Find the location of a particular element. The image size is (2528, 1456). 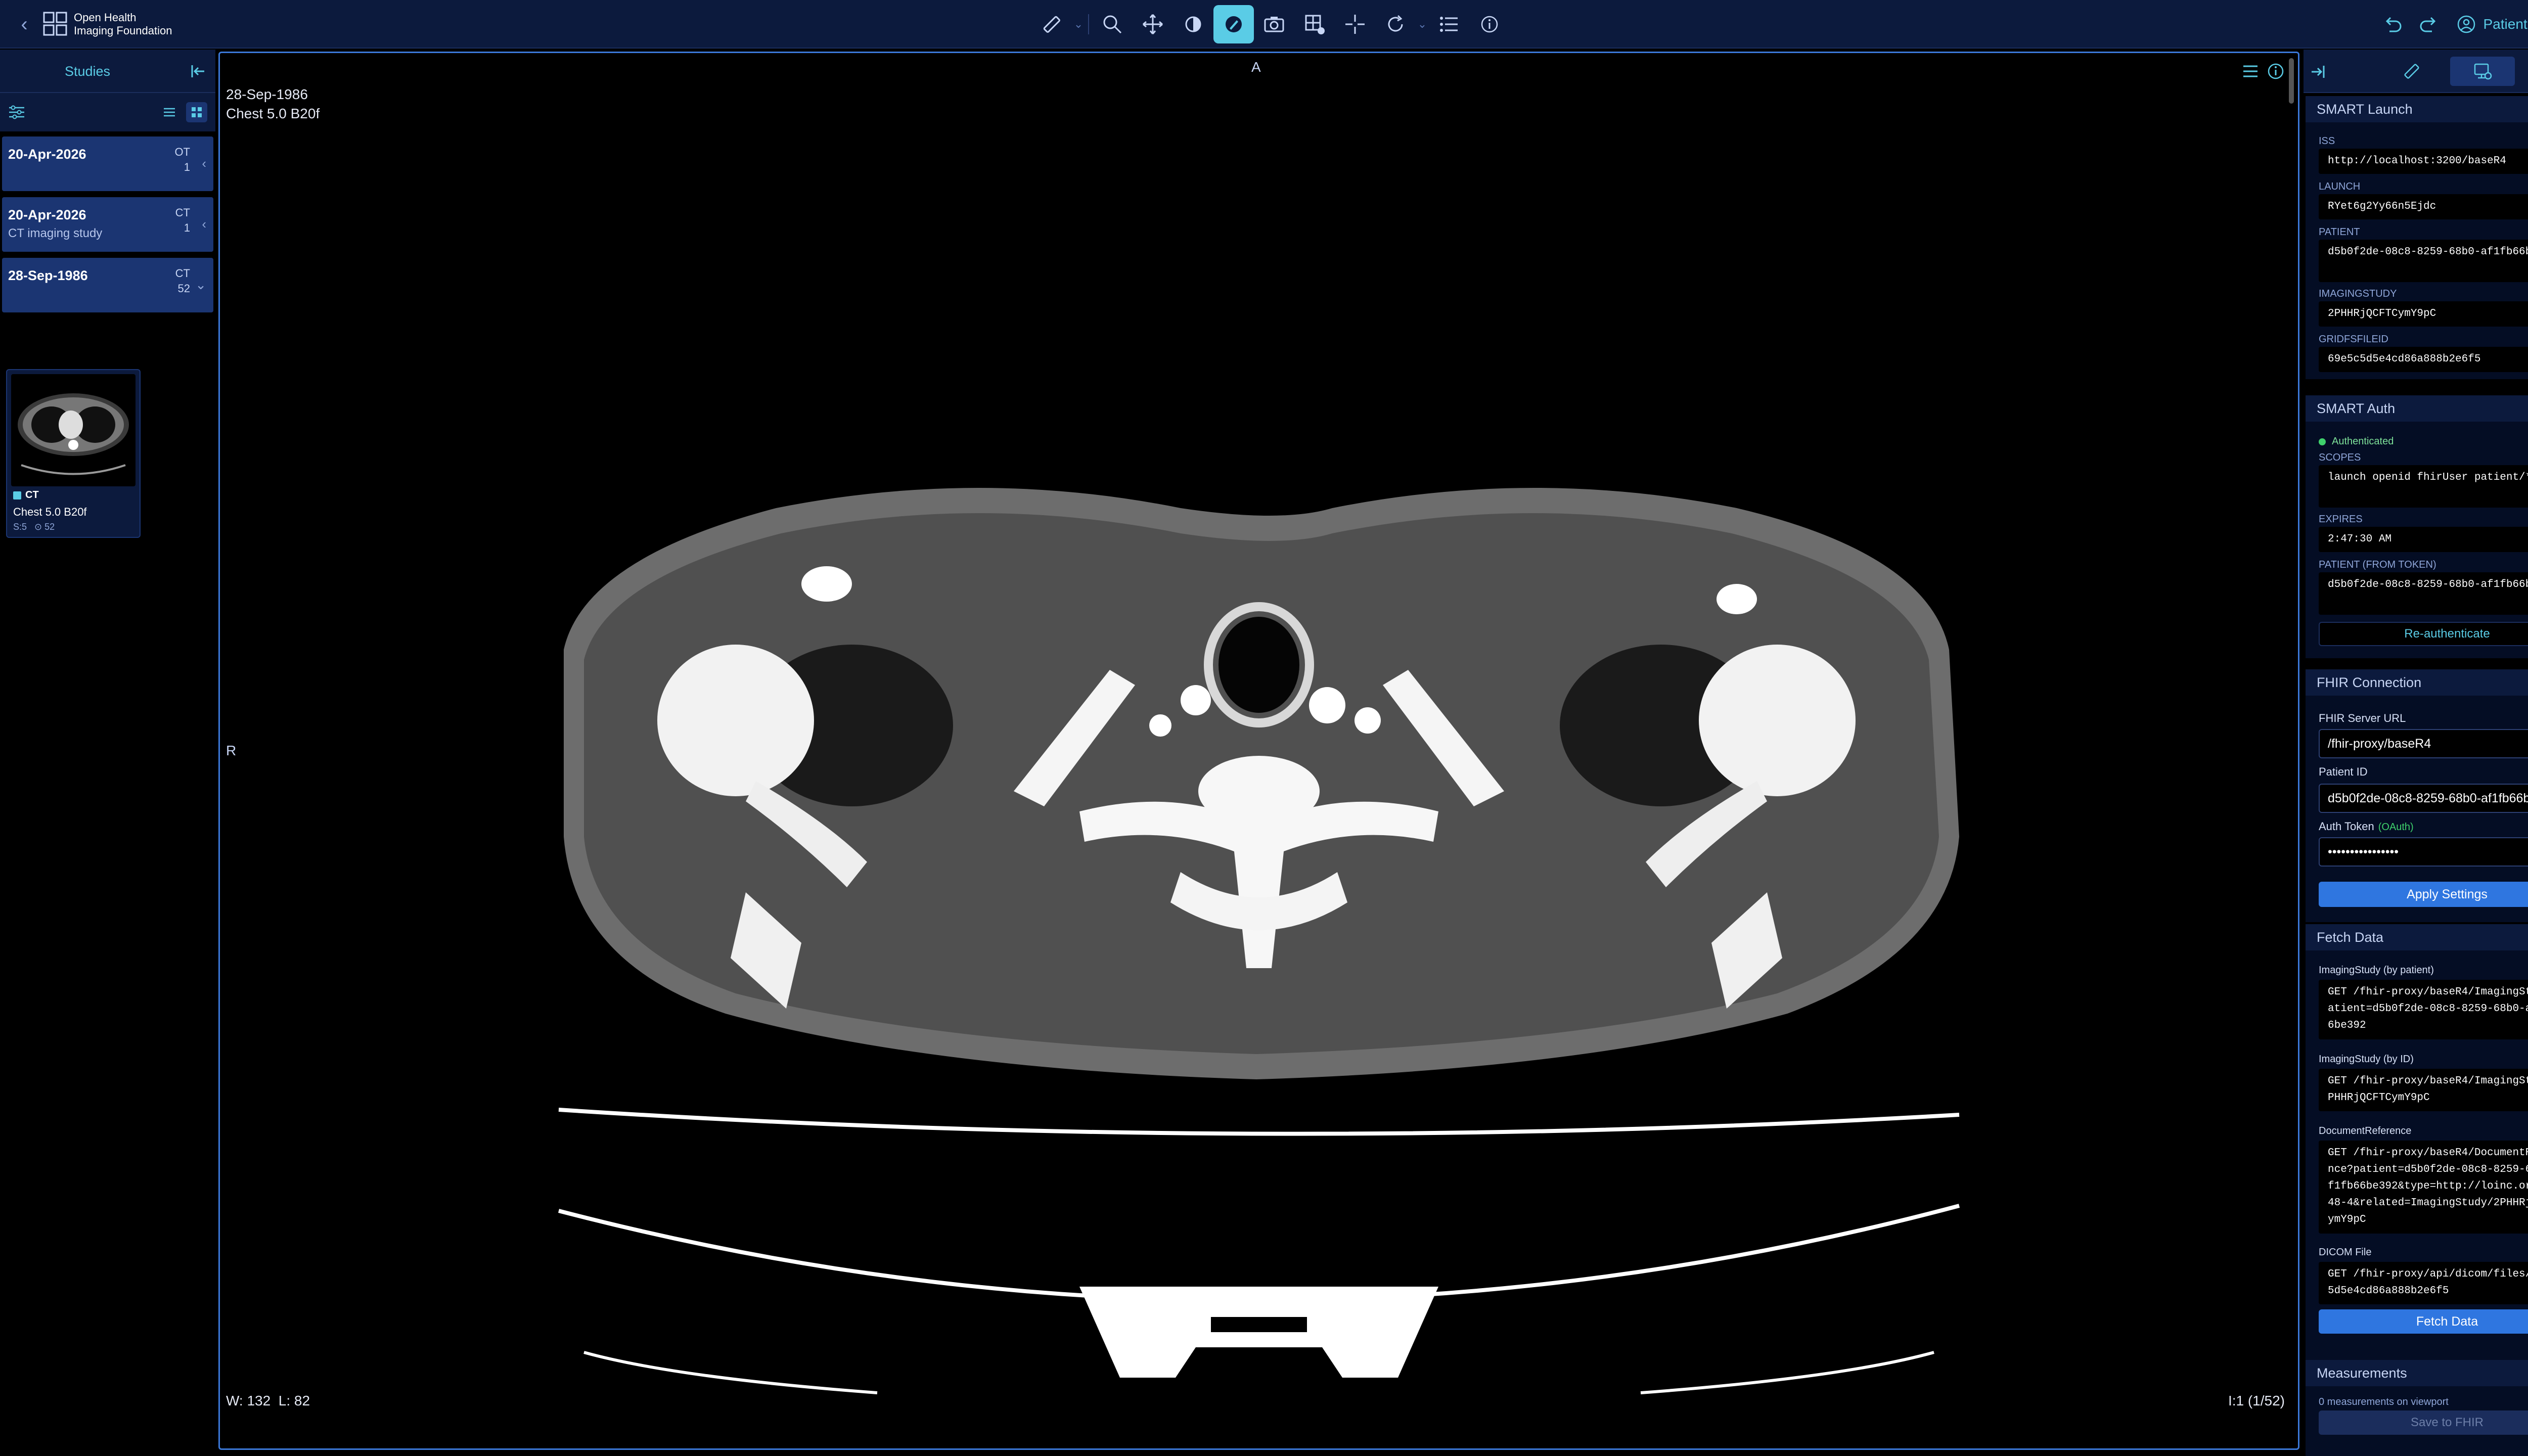

ct-thumbnail-graphic is located at coordinates (74, 434).